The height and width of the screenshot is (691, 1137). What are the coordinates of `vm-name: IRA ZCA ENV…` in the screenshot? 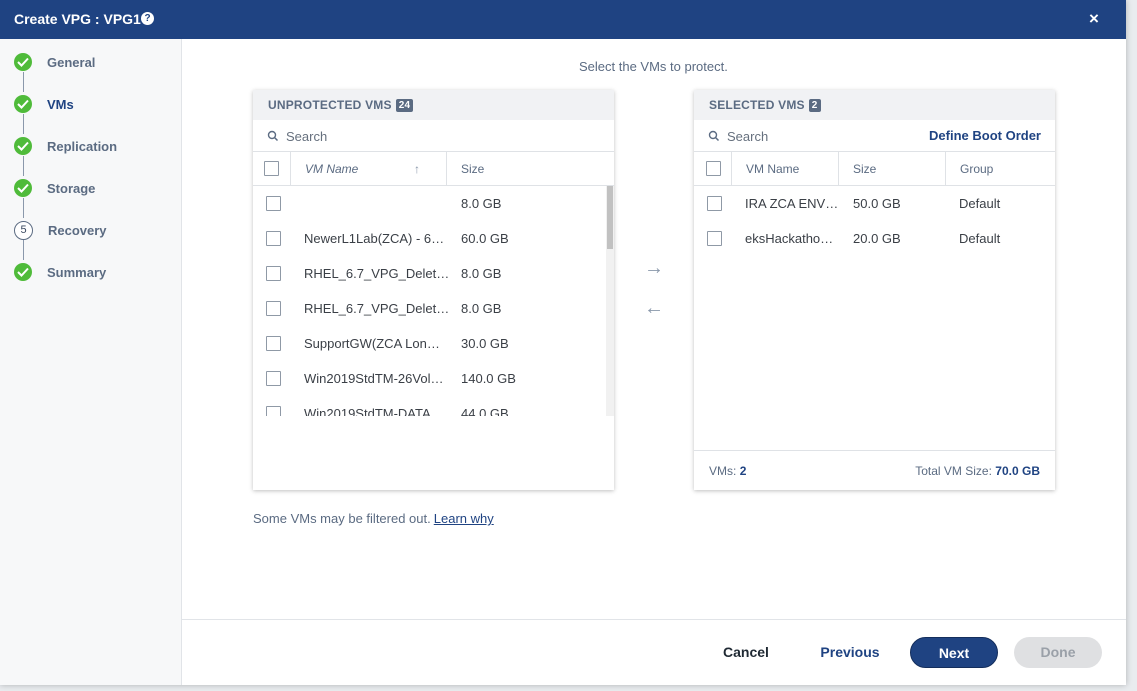 It's located at (792, 203).